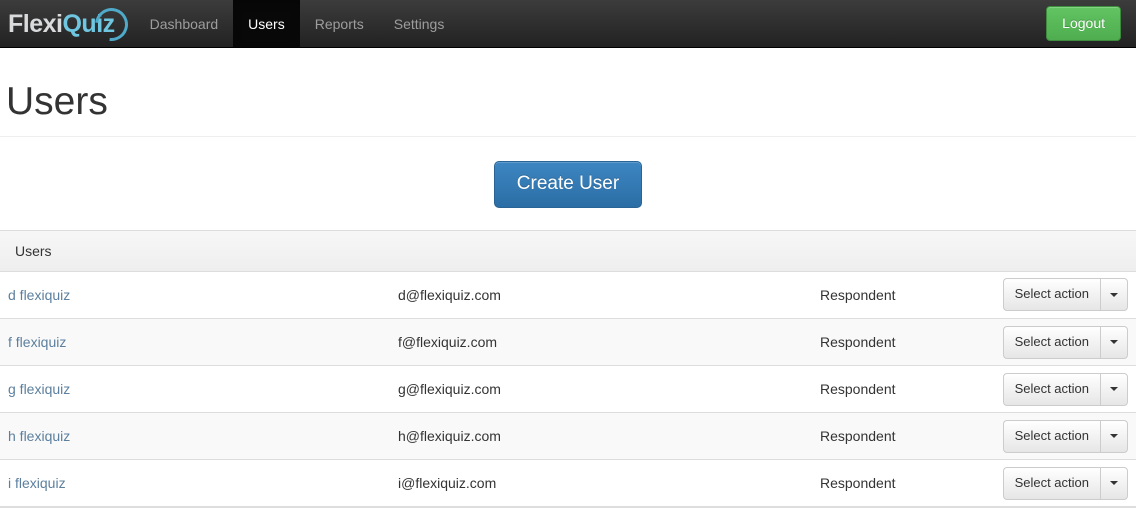 Image resolution: width=1136 pixels, height=514 pixels. I want to click on user-email-cell: h@flexiquiz.com, so click(449, 436).